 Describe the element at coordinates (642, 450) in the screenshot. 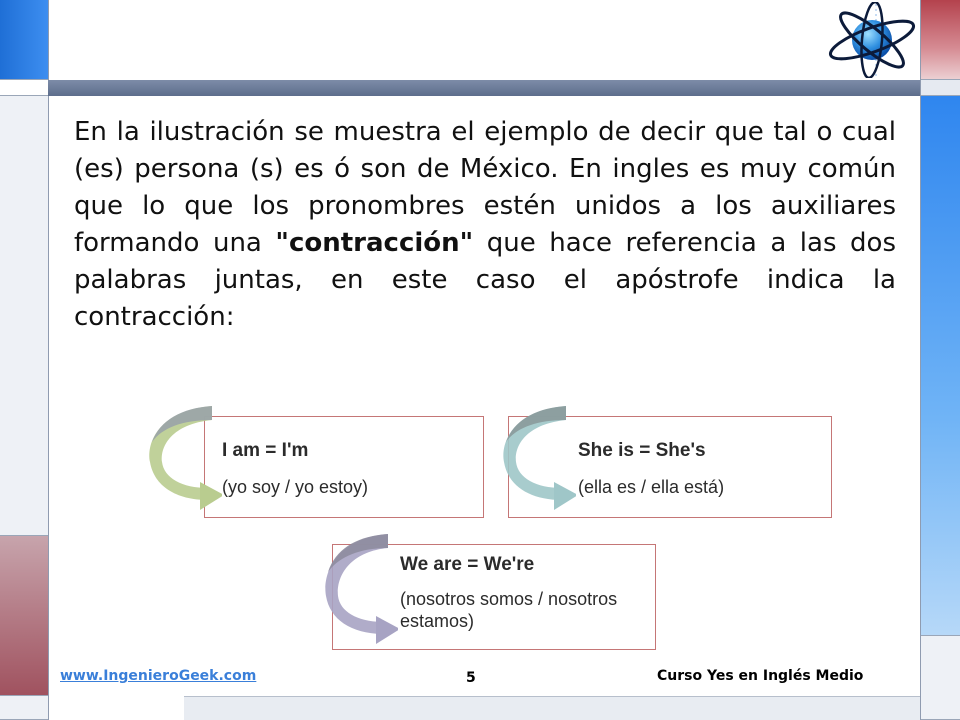

I see `card-title: She is = She's` at that location.